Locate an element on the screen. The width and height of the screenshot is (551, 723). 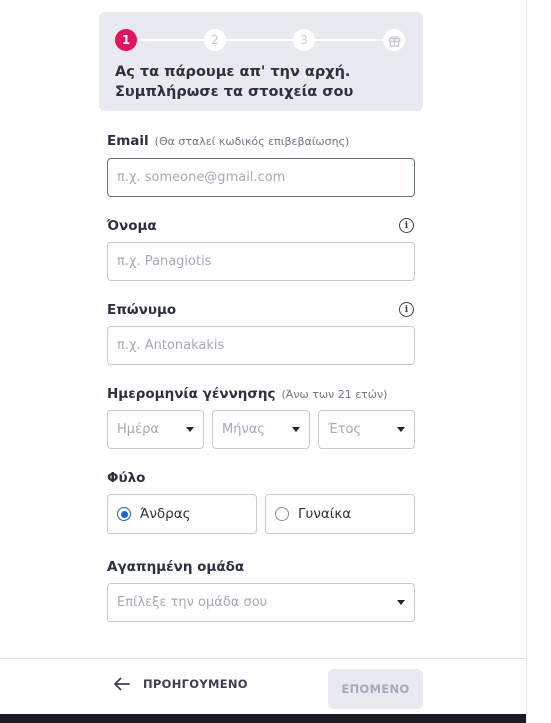
email-label: Email (Θα σταλεί κωδικός επιβεβαίωσης) is located at coordinates (228, 141).